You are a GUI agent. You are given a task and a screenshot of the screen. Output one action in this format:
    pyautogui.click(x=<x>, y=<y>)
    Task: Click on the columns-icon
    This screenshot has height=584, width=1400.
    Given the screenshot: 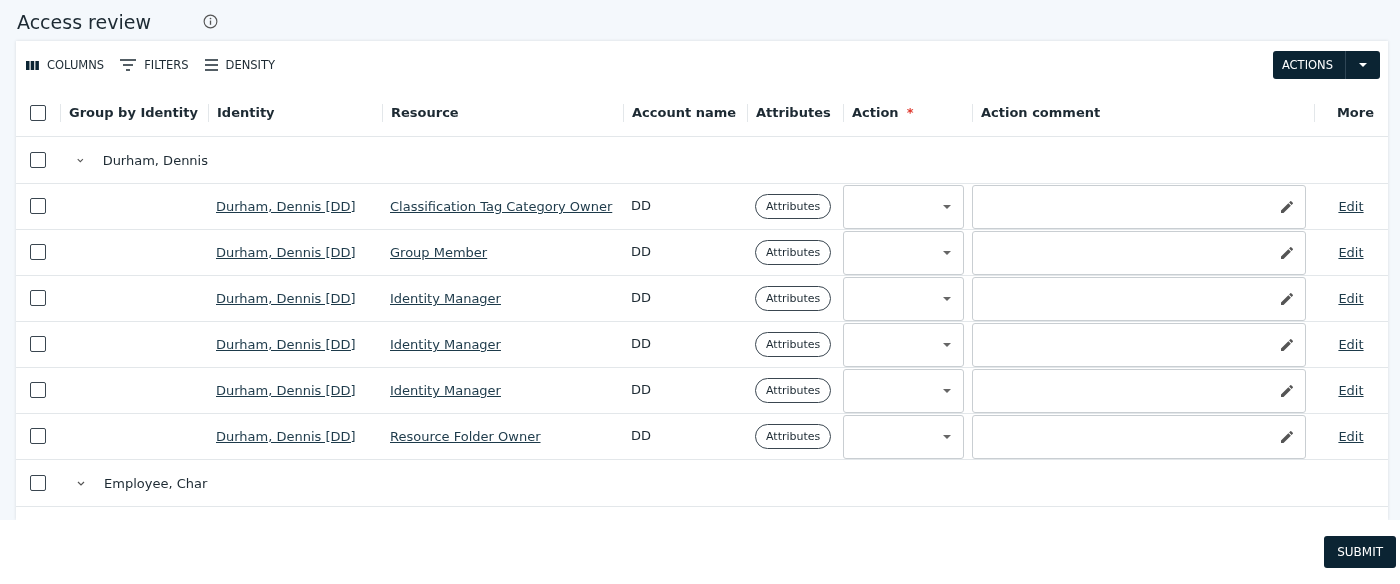 What is the action you would take?
    pyautogui.click(x=32, y=65)
    